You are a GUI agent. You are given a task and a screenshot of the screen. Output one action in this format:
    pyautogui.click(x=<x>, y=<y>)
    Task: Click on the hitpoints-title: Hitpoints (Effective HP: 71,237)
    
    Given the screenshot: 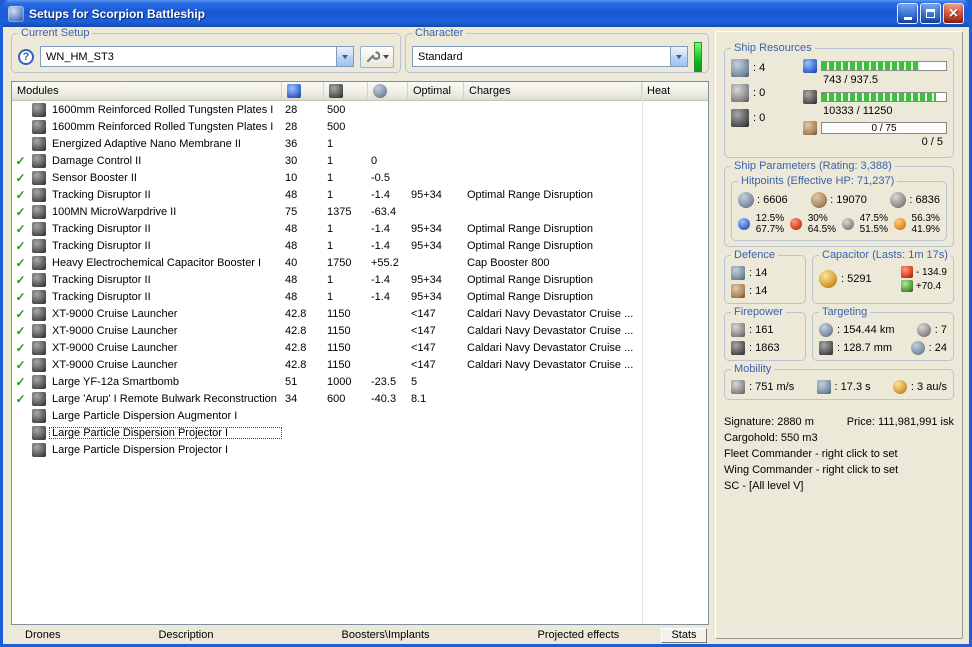 What is the action you would take?
    pyautogui.click(x=818, y=181)
    